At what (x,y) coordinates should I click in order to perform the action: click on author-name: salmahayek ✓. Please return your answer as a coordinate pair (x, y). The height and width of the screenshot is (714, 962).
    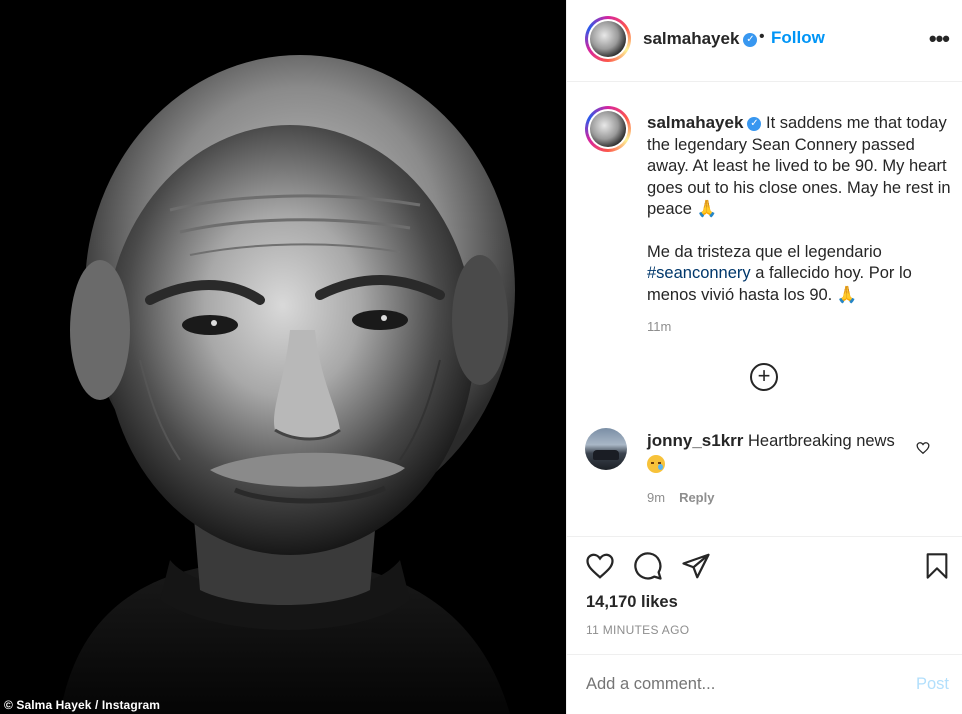
    Looking at the image, I should click on (700, 39).